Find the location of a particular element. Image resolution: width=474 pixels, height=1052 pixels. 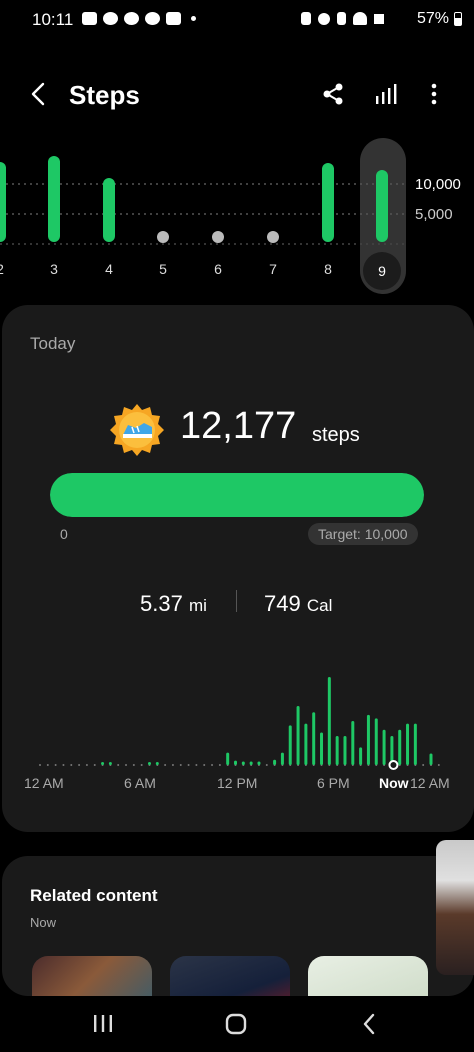

more-vertical-icon is located at coordinates (434, 94).